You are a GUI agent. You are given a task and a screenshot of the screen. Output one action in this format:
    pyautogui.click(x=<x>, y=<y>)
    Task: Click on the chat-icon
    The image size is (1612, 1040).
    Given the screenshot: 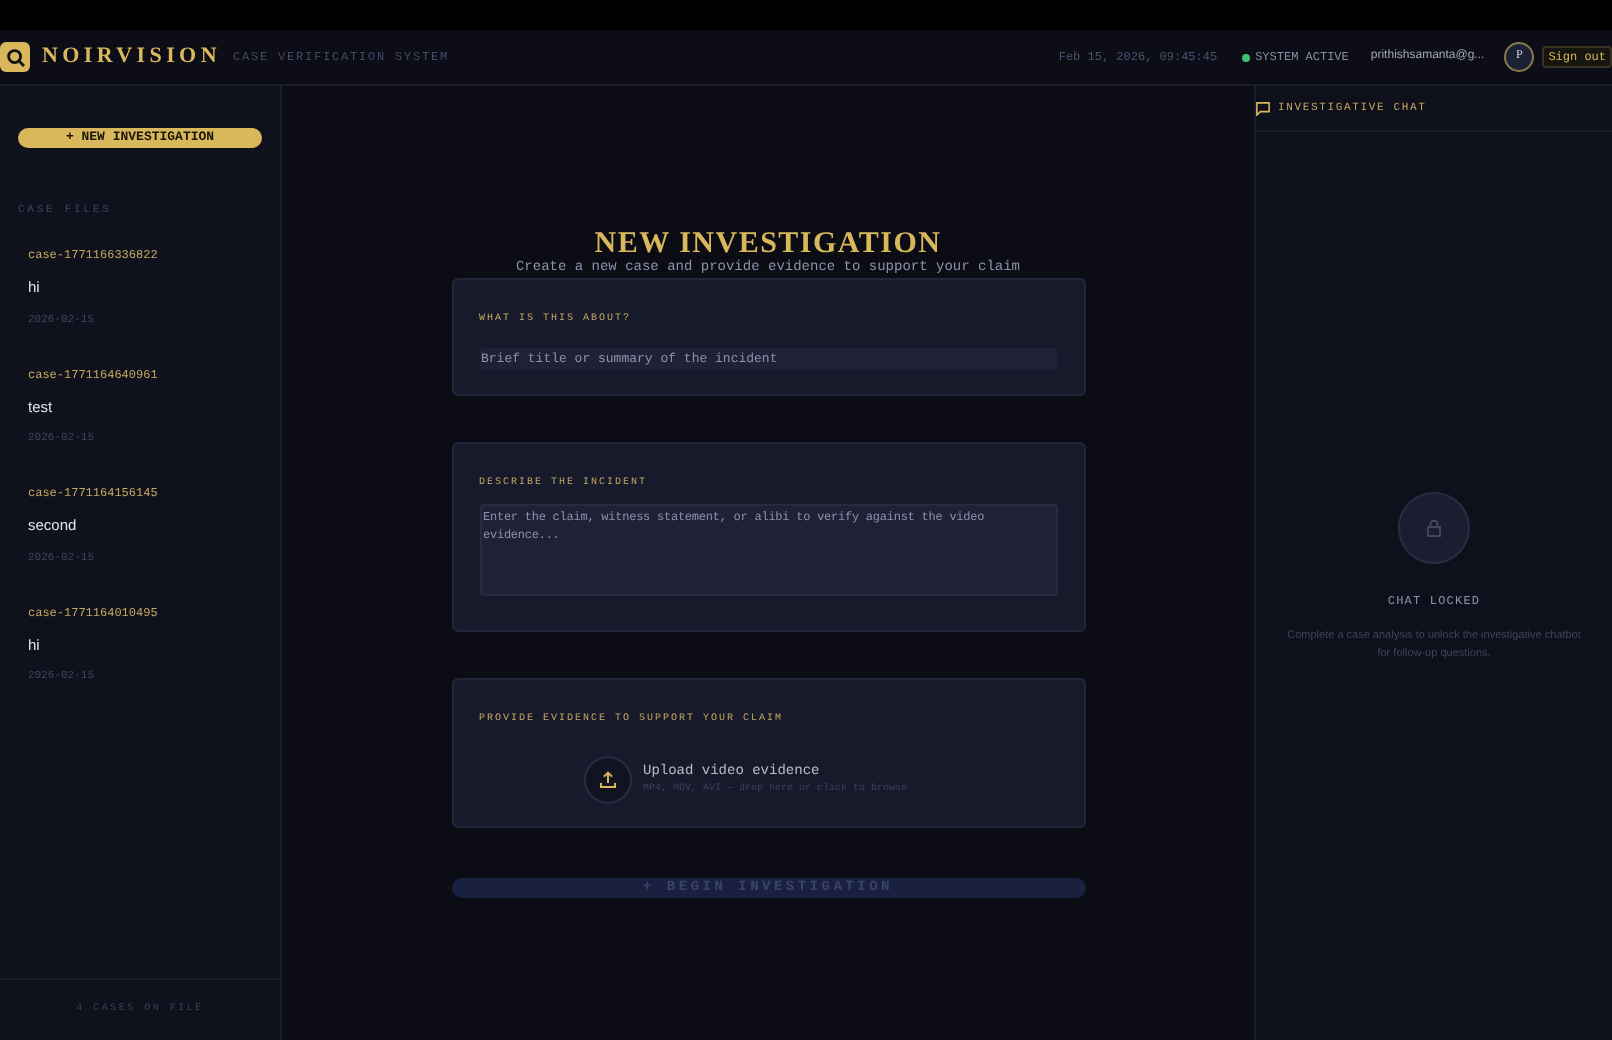 What is the action you would take?
    pyautogui.click(x=1263, y=108)
    